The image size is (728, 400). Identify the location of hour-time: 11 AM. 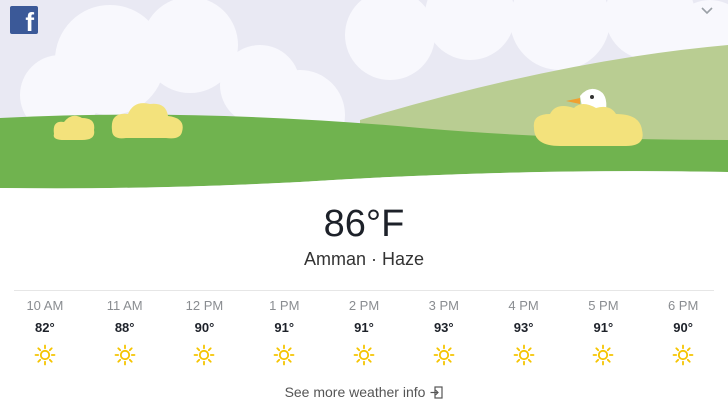
(124, 305).